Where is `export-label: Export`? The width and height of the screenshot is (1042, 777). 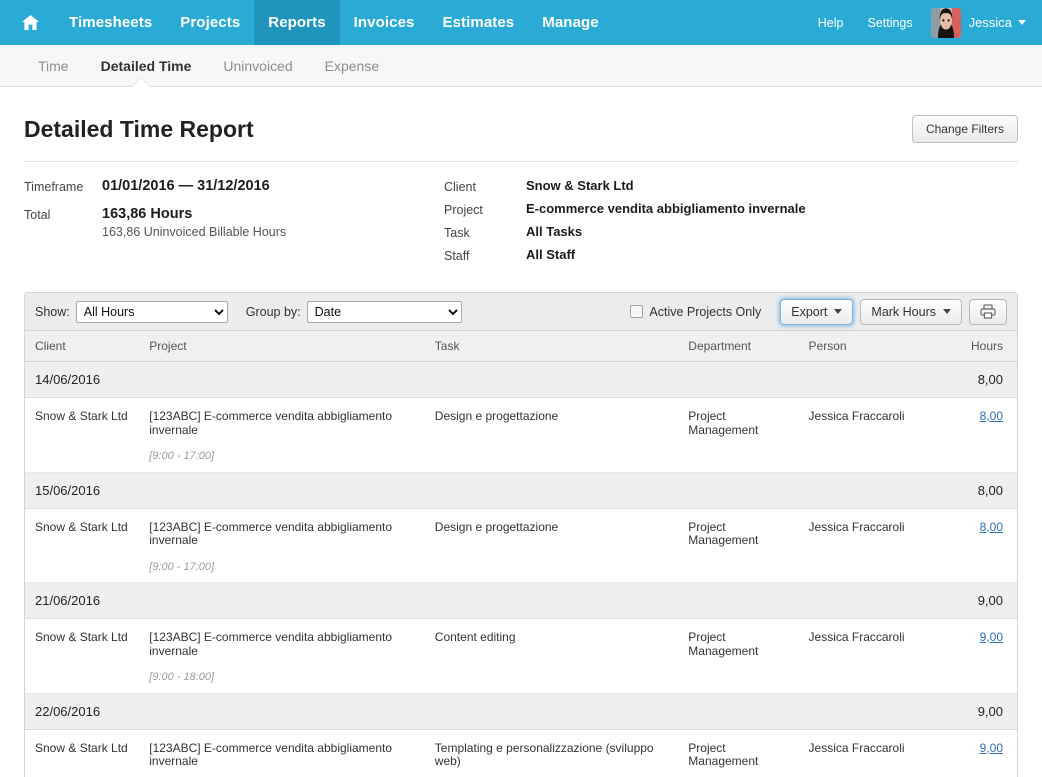
export-label: Export is located at coordinates (809, 311).